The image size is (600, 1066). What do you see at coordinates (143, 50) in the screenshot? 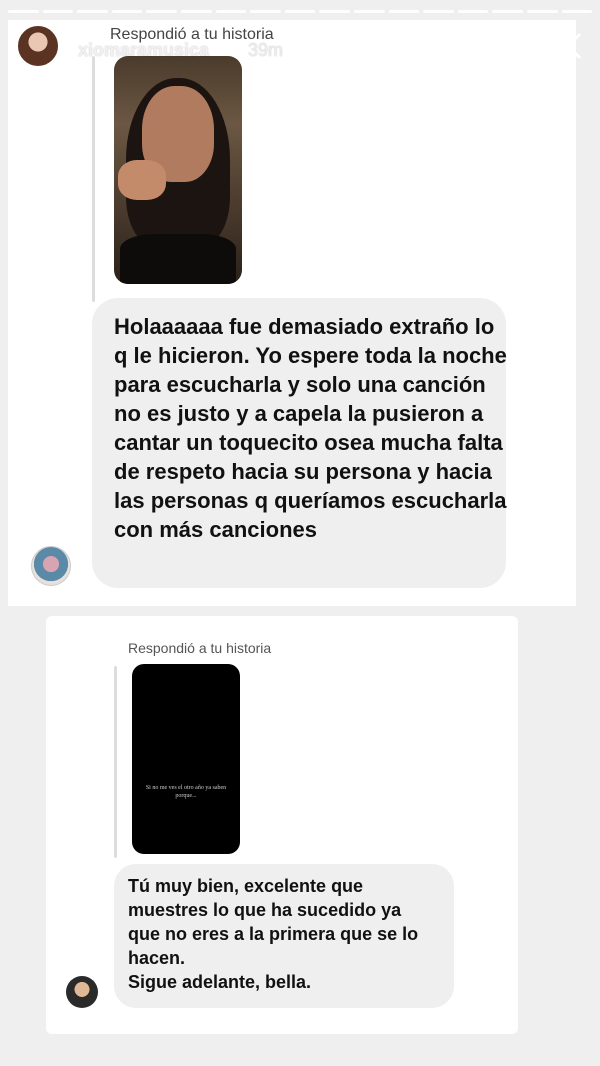
I see `story-username: xiomaramusica` at bounding box center [143, 50].